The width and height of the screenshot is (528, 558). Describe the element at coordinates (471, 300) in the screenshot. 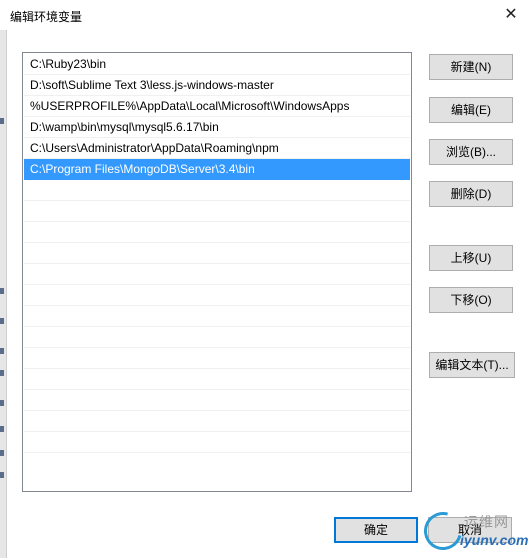

I see `move-down-button: 下移(O)` at that location.